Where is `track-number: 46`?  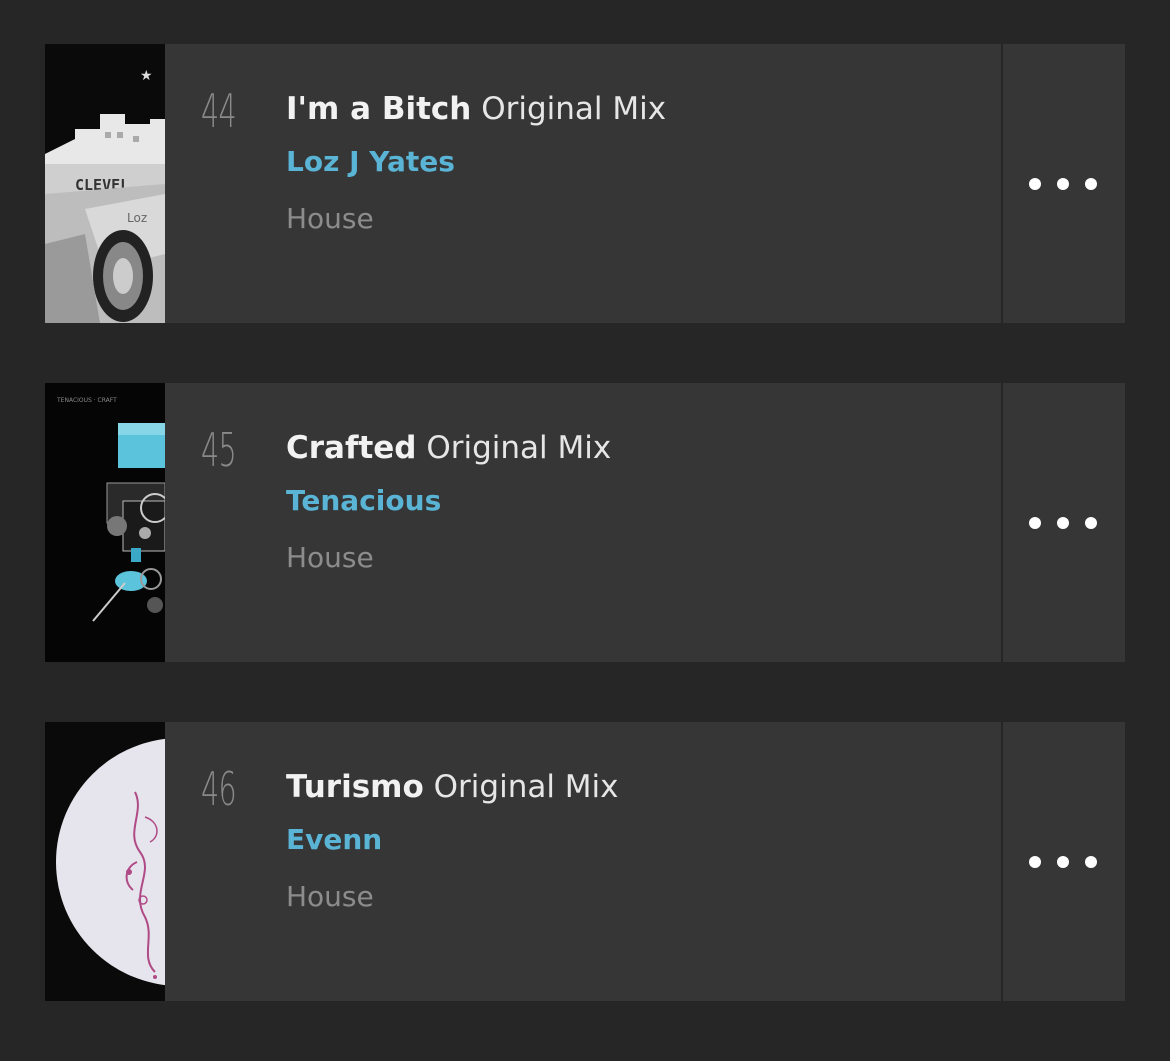
track-number: 46 is located at coordinates (219, 789).